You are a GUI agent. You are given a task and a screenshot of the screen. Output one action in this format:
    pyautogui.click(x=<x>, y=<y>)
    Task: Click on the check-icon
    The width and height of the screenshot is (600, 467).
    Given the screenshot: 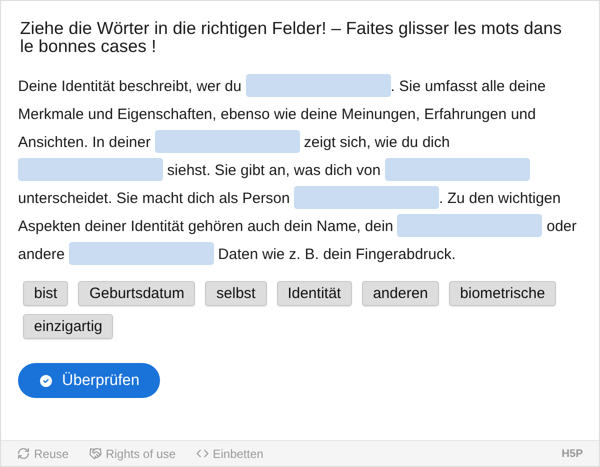 What is the action you would take?
    pyautogui.click(x=46, y=380)
    